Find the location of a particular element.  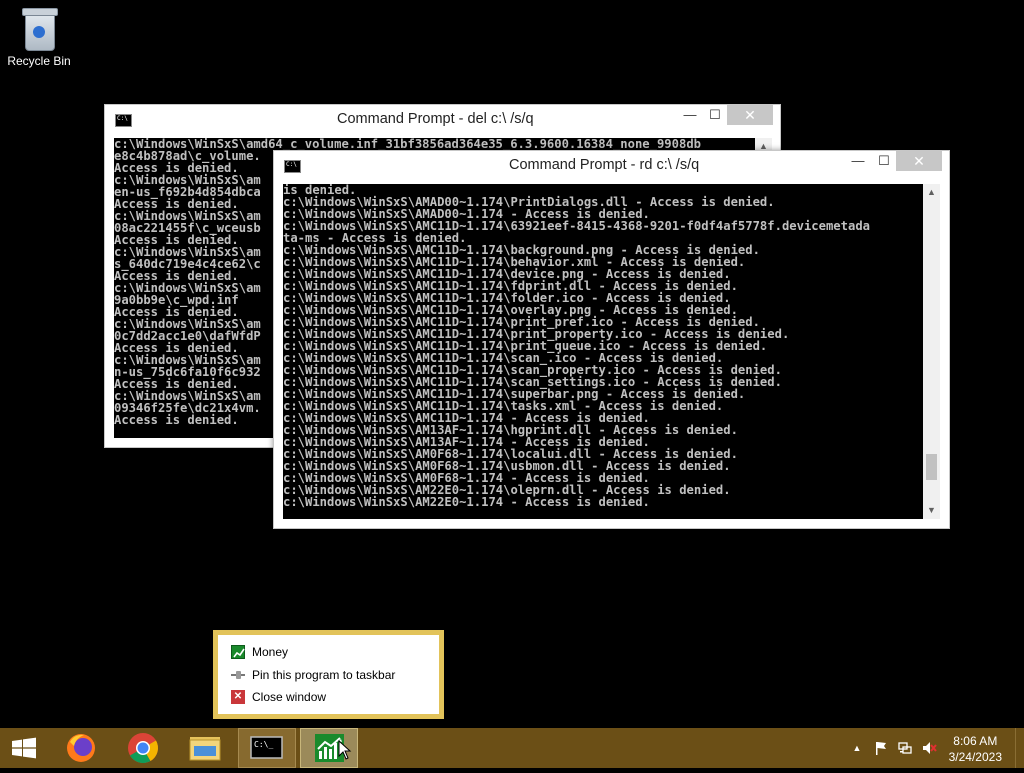

cmd-icon: C:\_ is located at coordinates (266, 747).